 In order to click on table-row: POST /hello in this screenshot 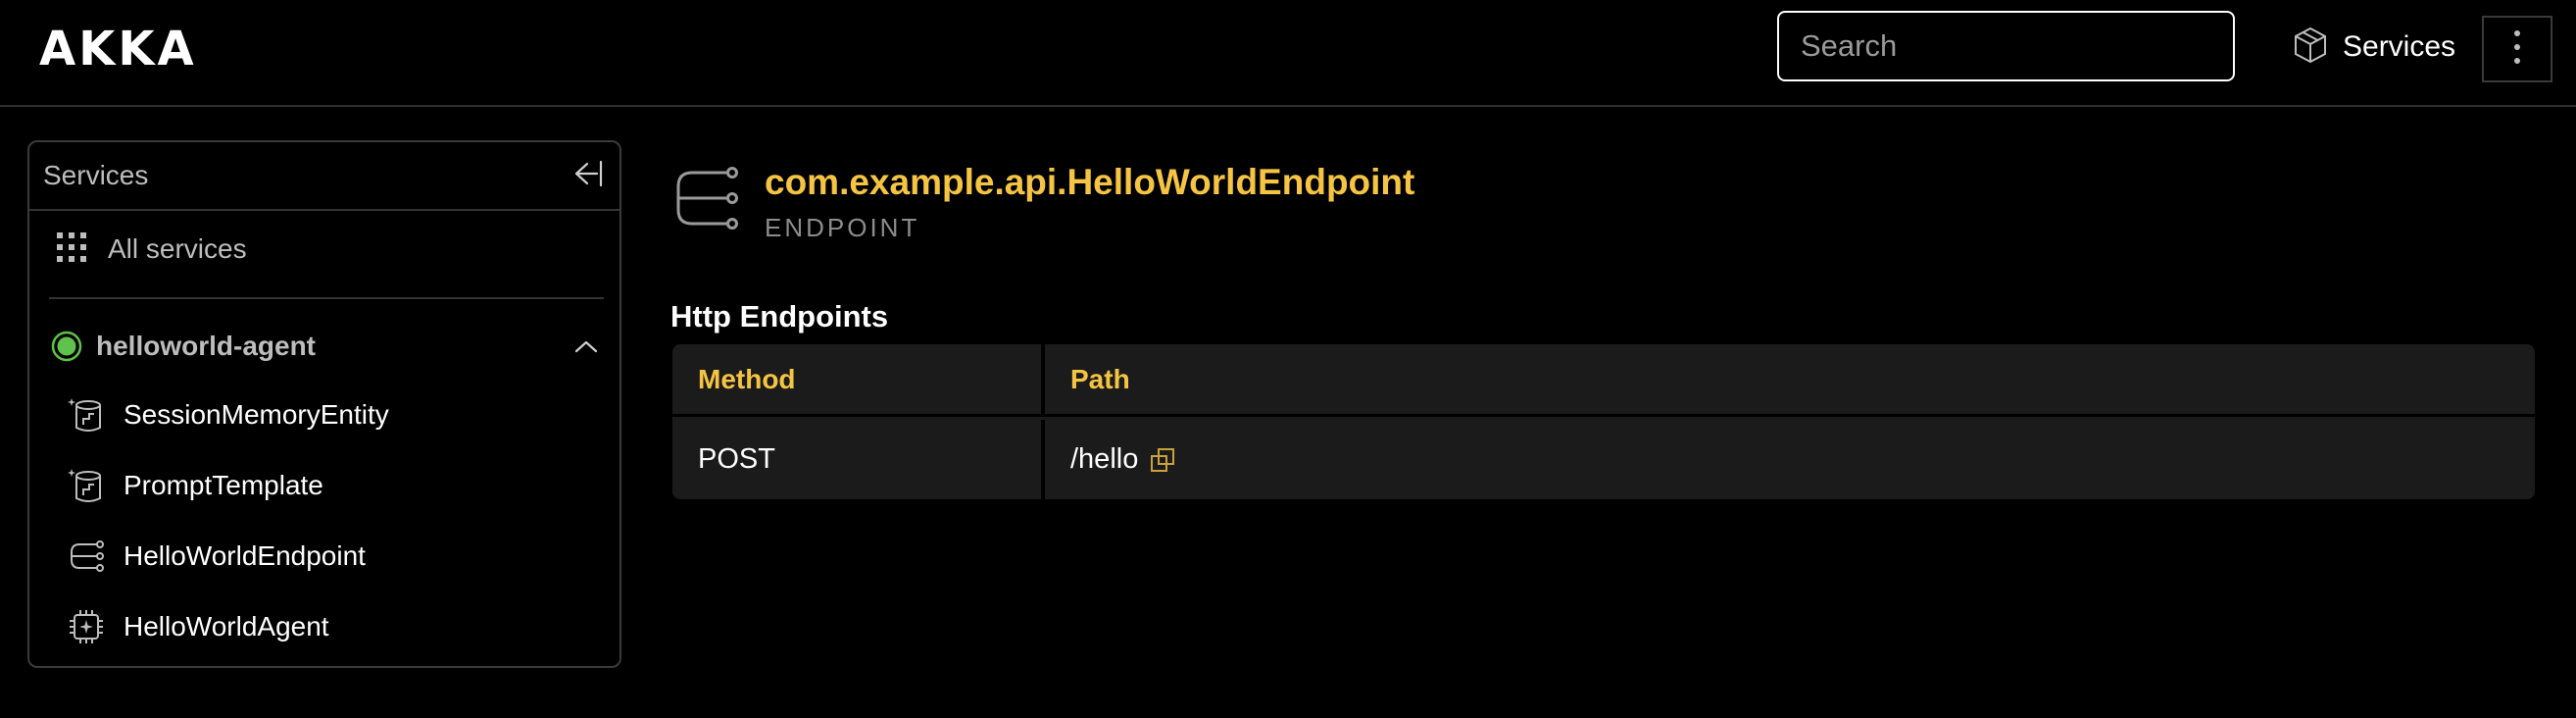, I will do `click(1603, 459)`.